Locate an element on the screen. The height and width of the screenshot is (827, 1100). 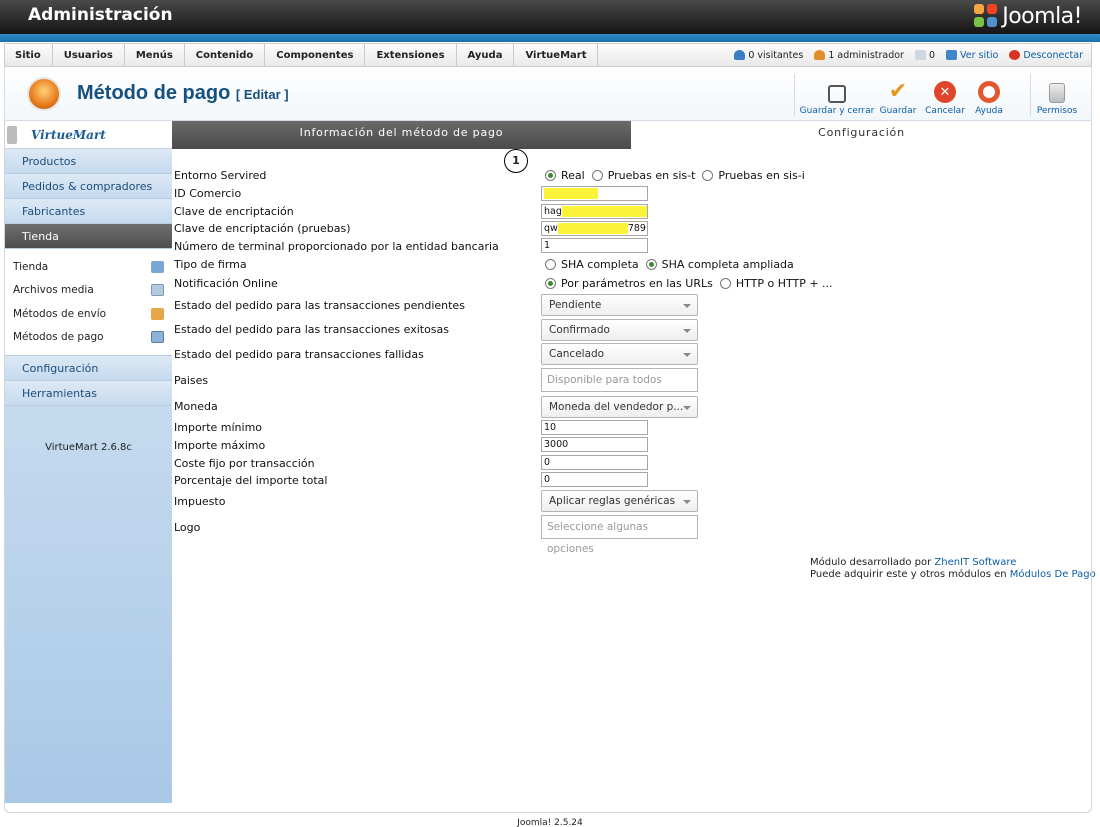
label-notificacion: Notificación Online is located at coordinates (226, 283).